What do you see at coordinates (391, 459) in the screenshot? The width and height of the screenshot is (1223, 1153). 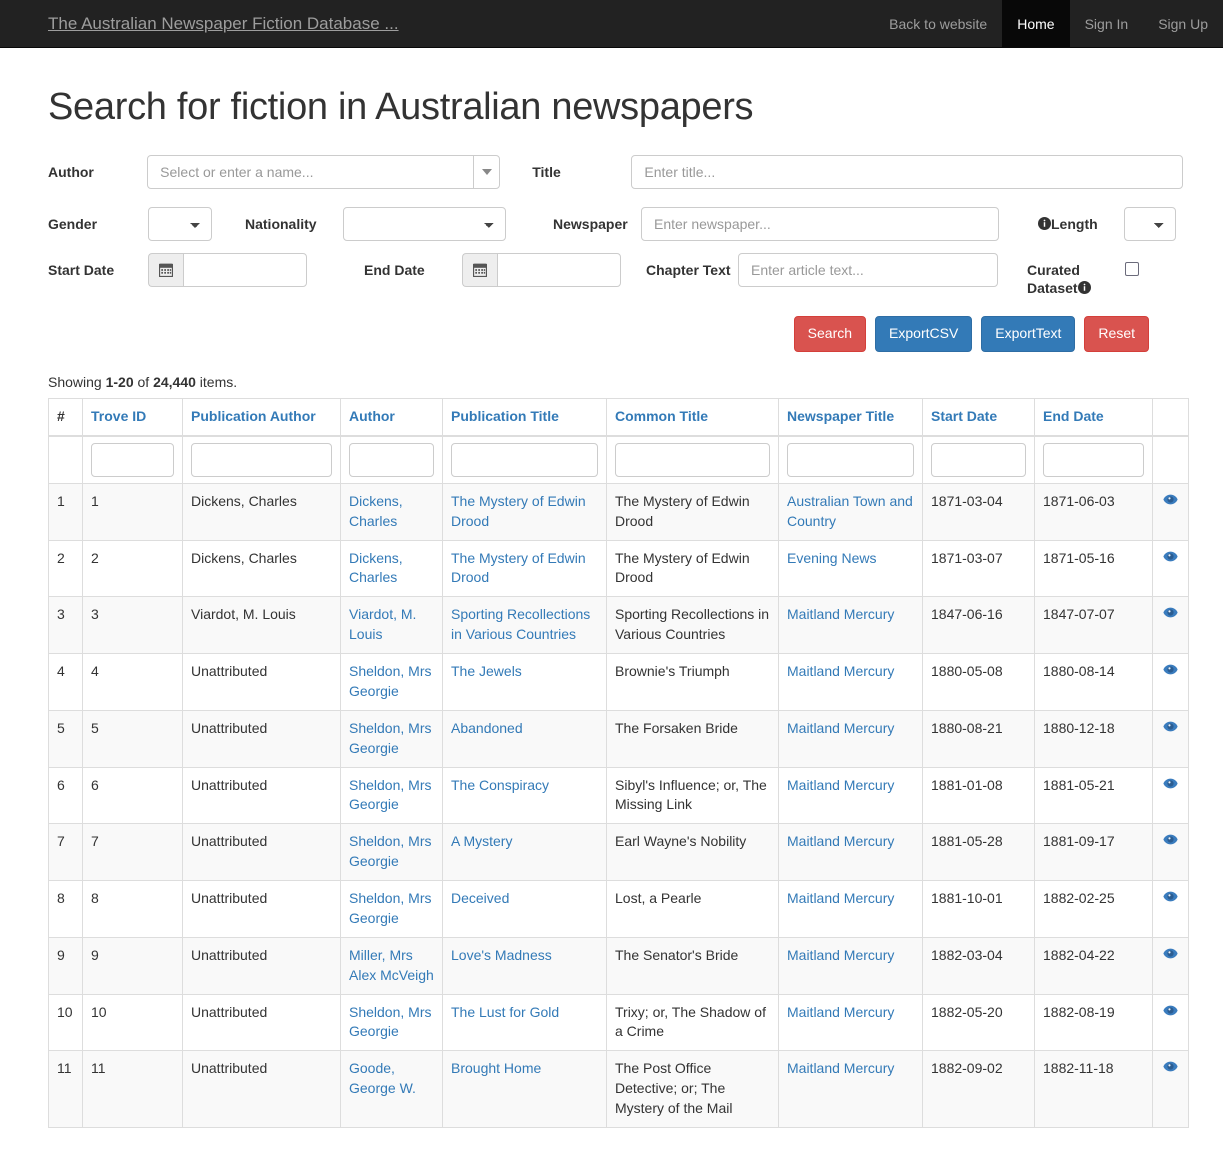 I see `filter-input-author` at bounding box center [391, 459].